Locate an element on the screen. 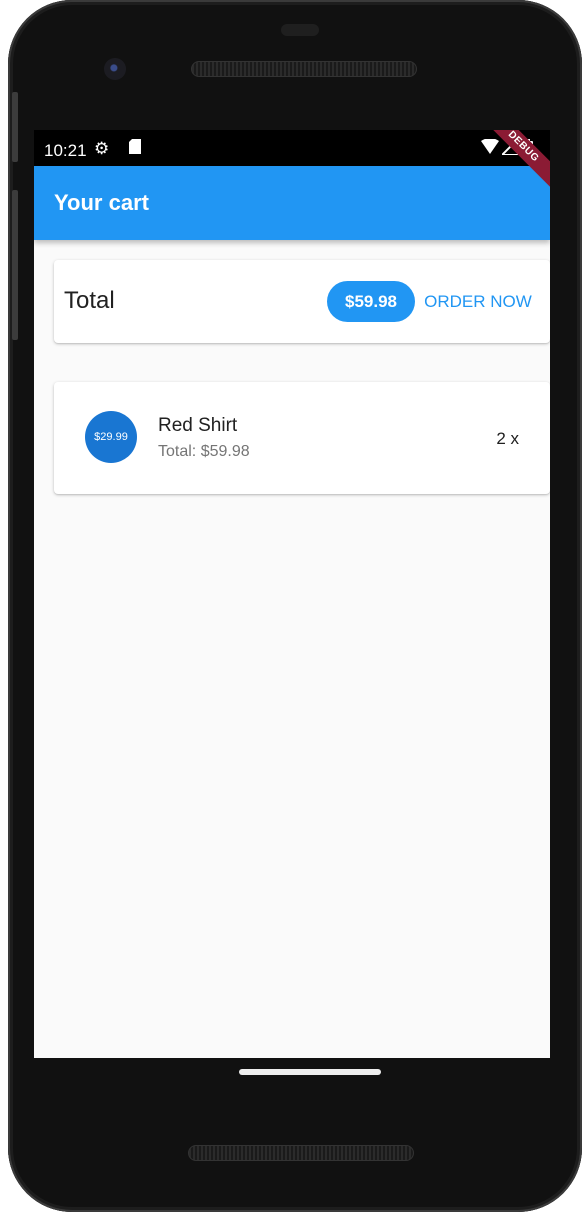 The height and width of the screenshot is (1214, 585). page-title: Your cart is located at coordinates (101, 202).